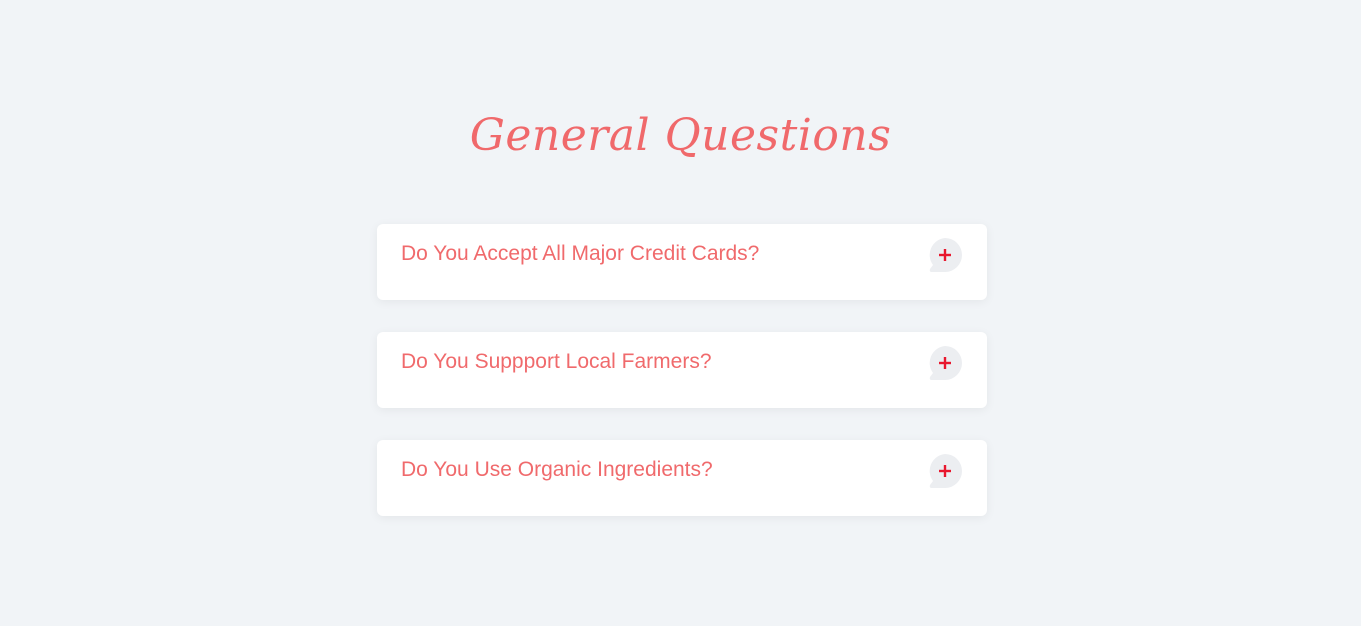  Describe the element at coordinates (680, 135) in the screenshot. I see `section-title: General Questions` at that location.